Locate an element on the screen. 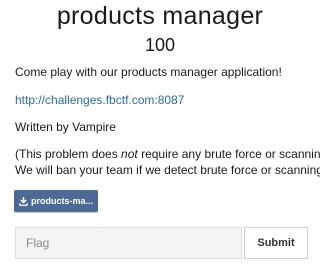 The height and width of the screenshot is (278, 320). note-text-after: require any brute force or scanning. is located at coordinates (228, 154).